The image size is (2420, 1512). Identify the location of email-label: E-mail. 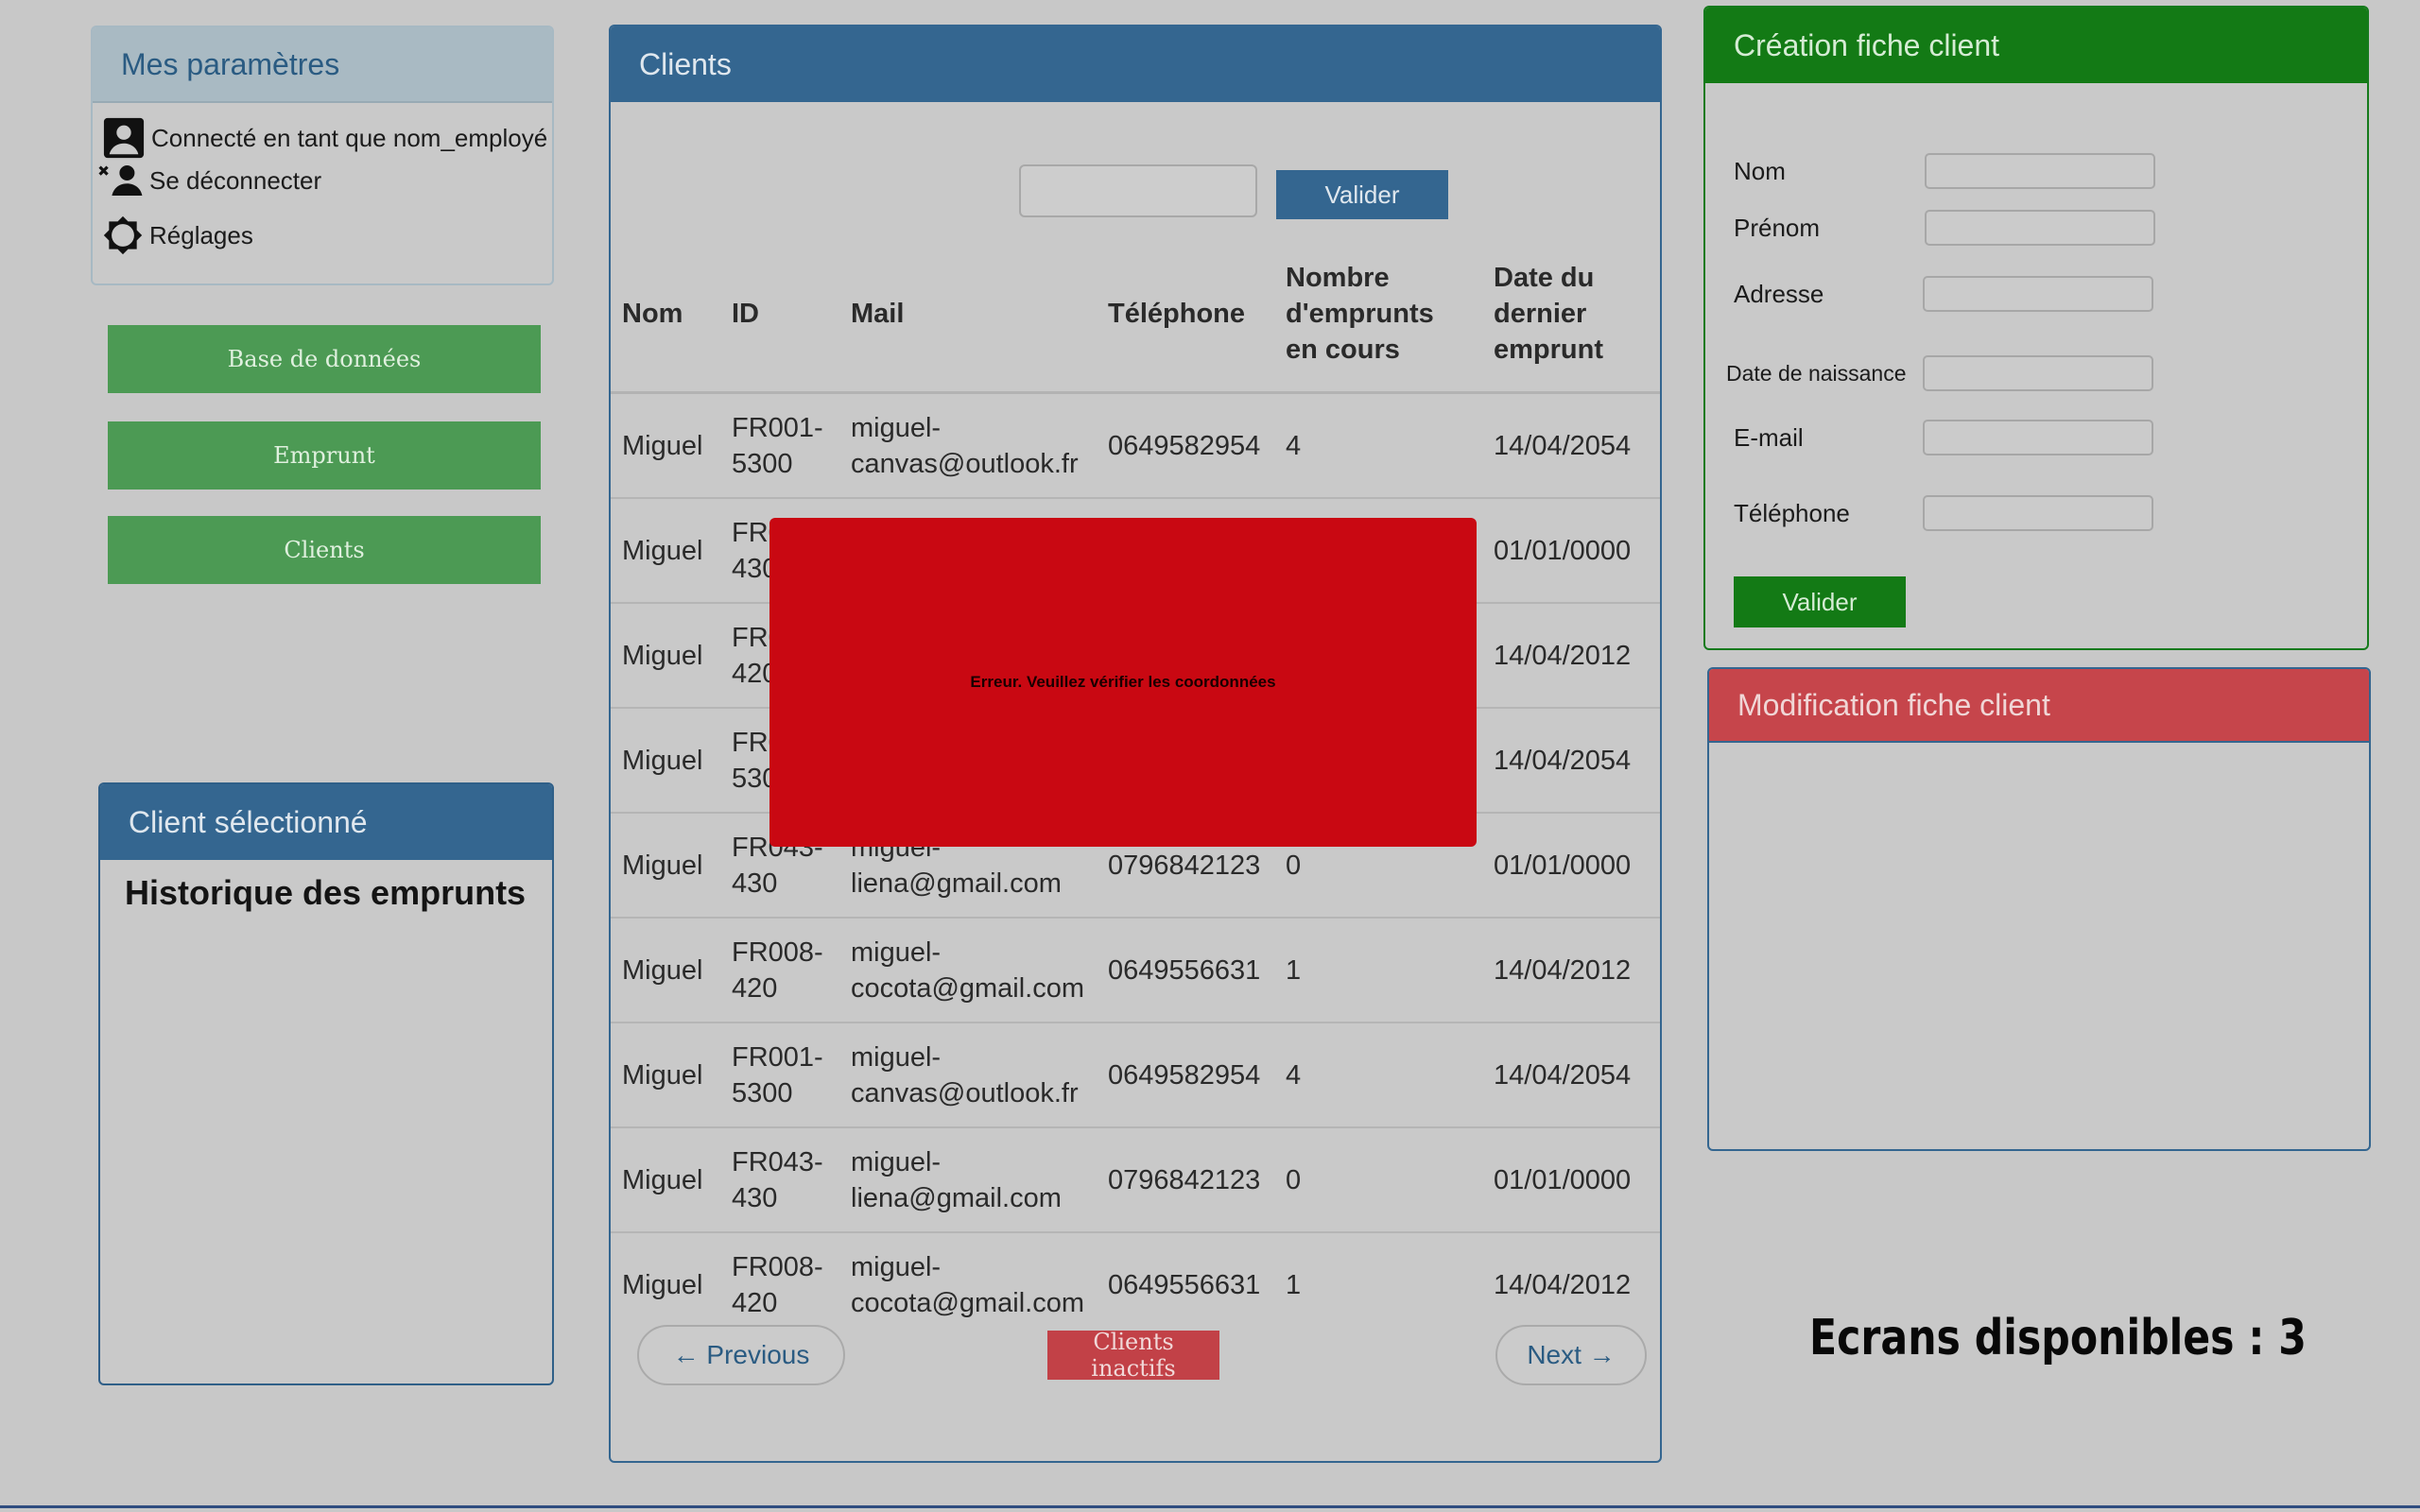
(1769, 437).